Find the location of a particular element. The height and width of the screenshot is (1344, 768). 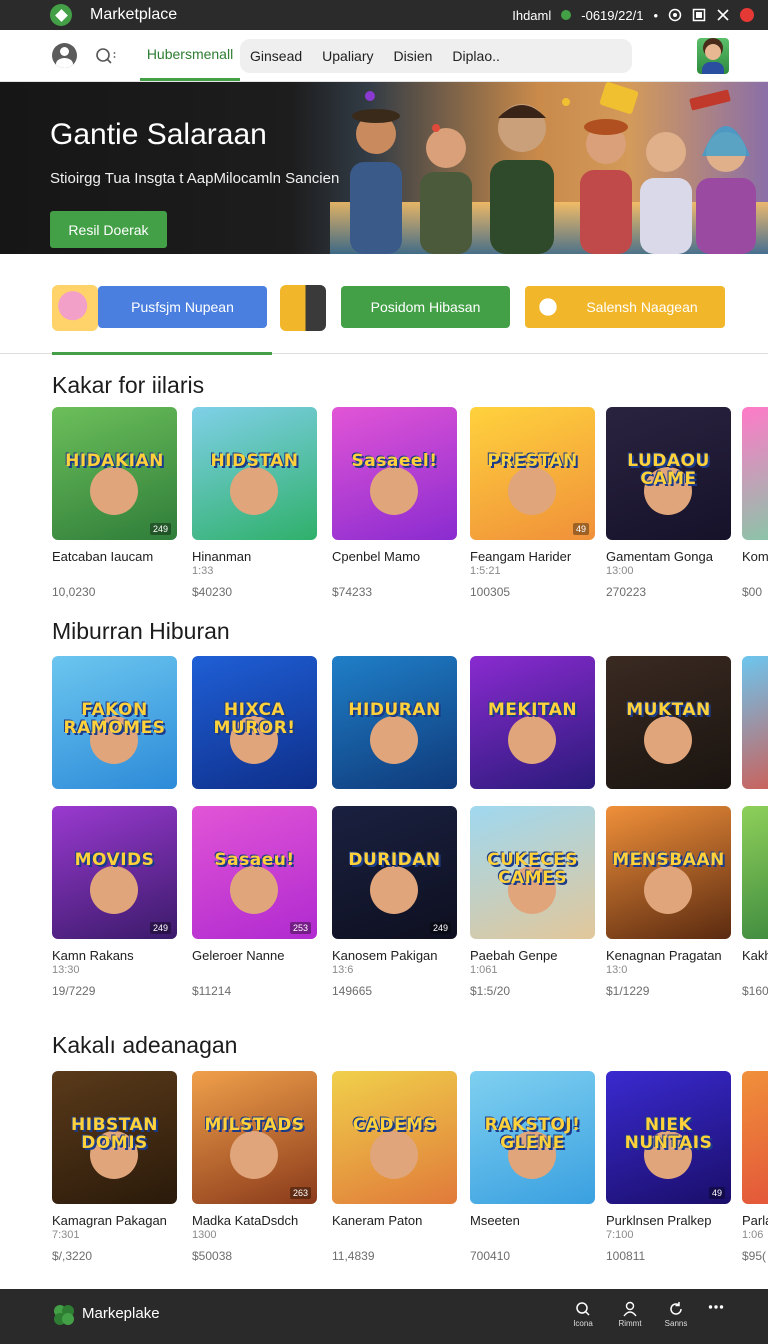

notification-icon is located at coordinates (747, 15).